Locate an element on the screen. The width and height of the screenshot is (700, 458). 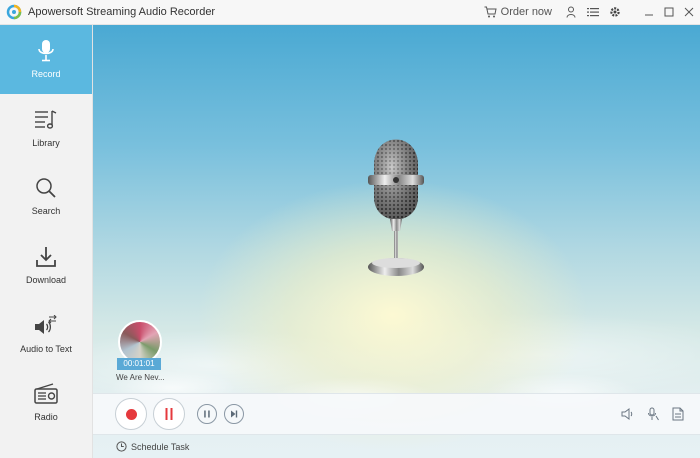
file-format-icon is located at coordinates (678, 414).